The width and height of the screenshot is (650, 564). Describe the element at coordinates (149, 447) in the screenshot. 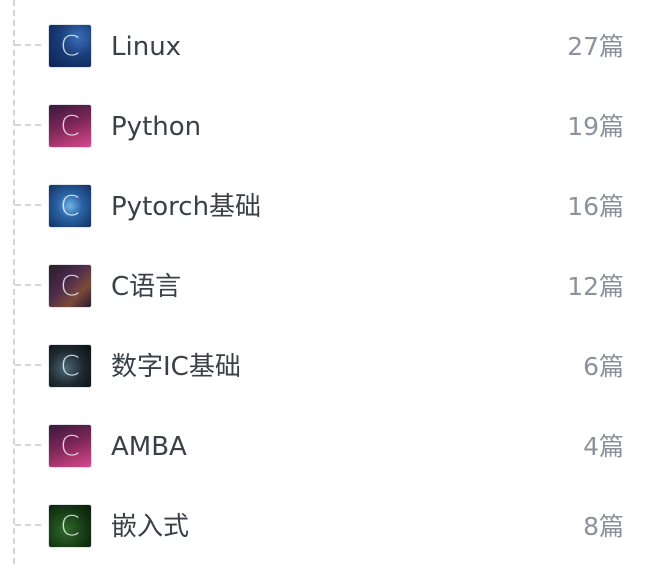

I see `column-name: AMBA` at that location.